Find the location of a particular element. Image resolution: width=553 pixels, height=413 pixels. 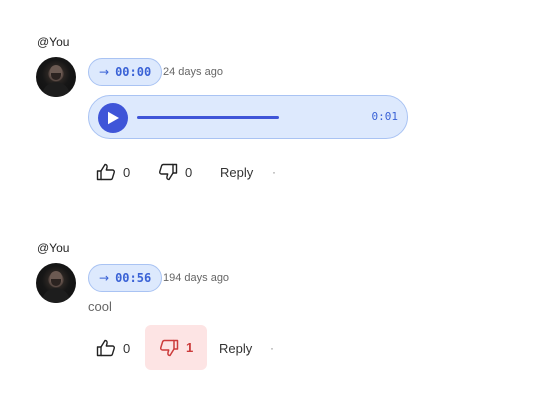

comment-actions: 0 0 Reply · is located at coordinates (276, 172).